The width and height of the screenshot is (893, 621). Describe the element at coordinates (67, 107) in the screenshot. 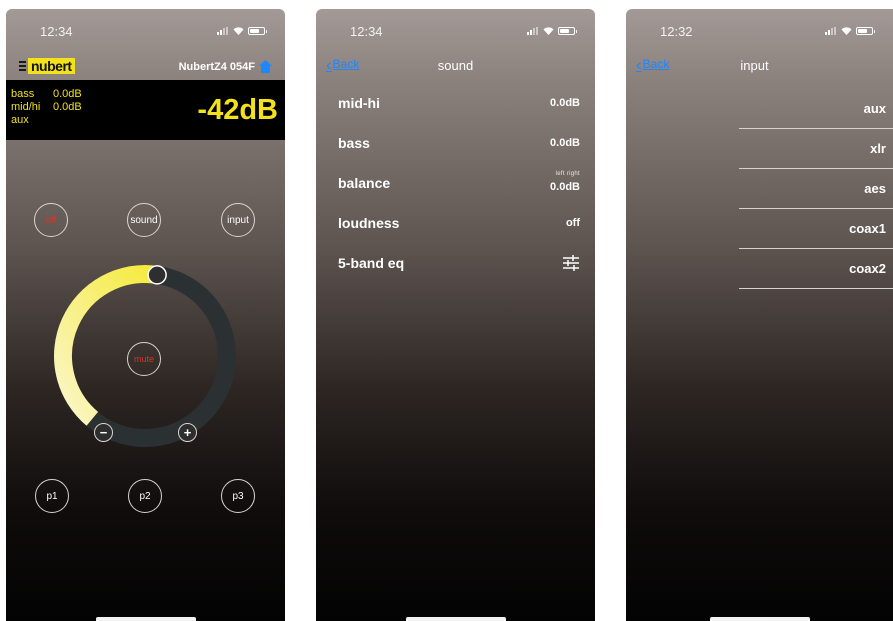

I see `midhi-value: 0.0dB` at that location.